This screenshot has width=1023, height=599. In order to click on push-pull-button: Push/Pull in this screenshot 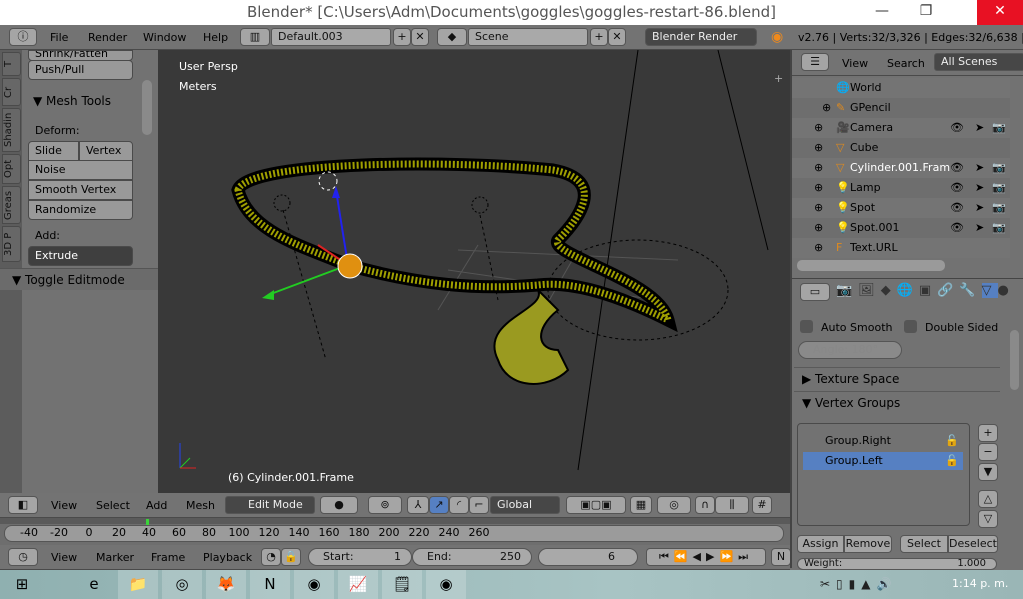, I will do `click(80, 70)`.